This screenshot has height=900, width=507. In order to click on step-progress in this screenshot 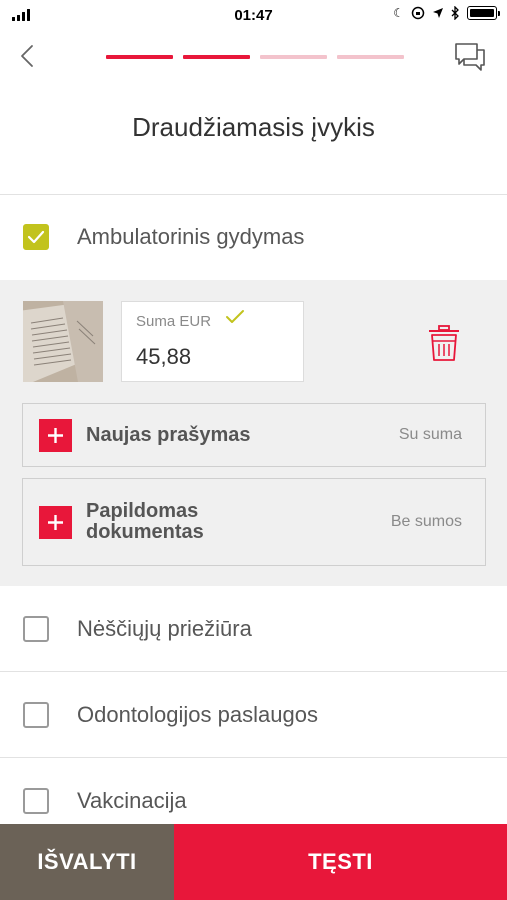, I will do `click(255, 57)`.